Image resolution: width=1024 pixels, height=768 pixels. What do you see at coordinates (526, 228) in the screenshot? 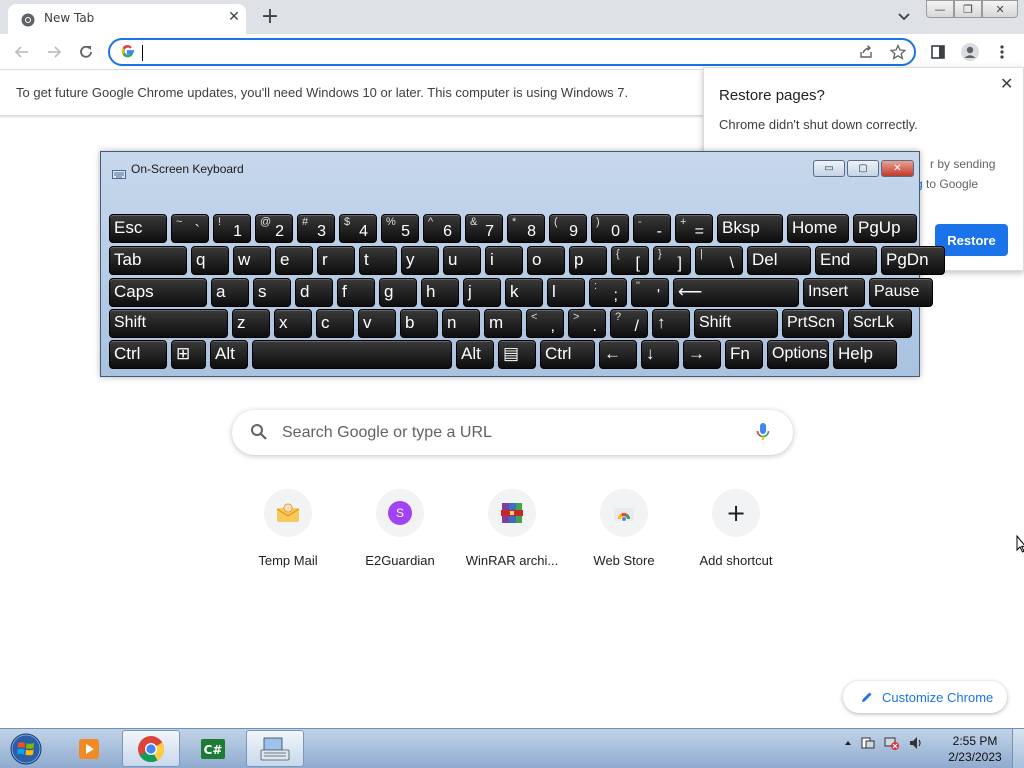
I see `key-8: * 8` at bounding box center [526, 228].